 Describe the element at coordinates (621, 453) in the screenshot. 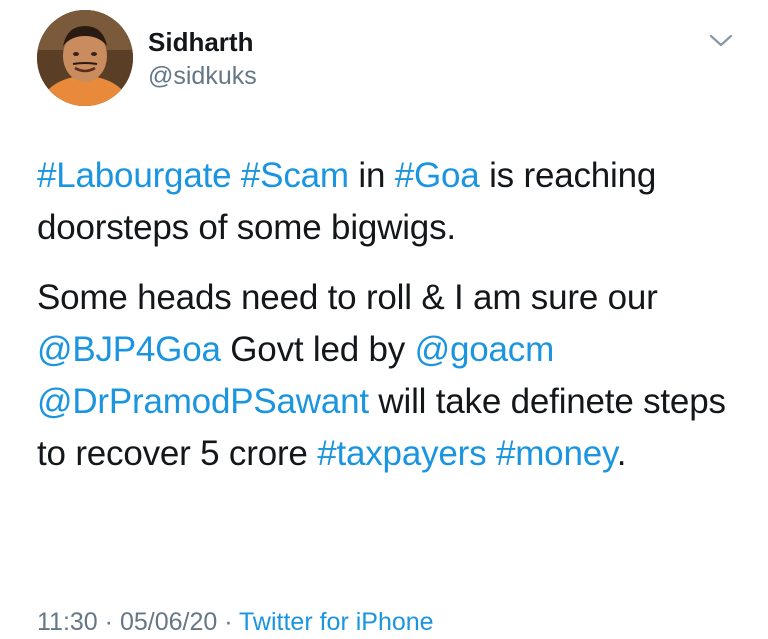

I see `text-segment: .` at that location.